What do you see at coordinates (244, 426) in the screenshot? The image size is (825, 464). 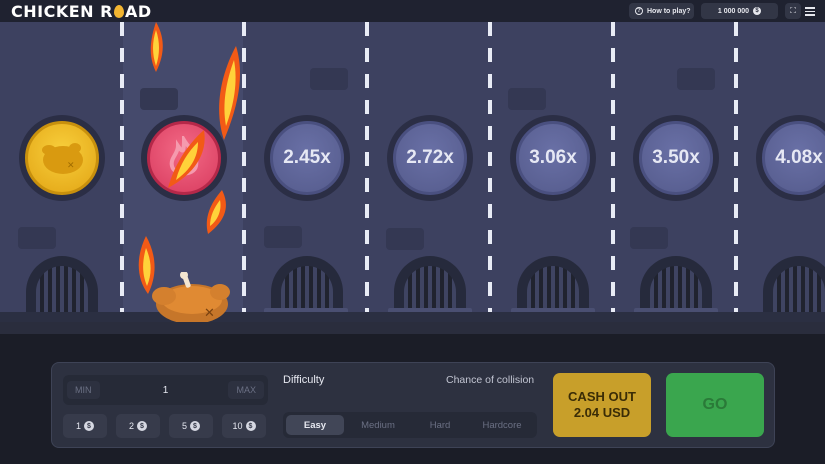 I see `quick-bet-button: 10 $` at bounding box center [244, 426].